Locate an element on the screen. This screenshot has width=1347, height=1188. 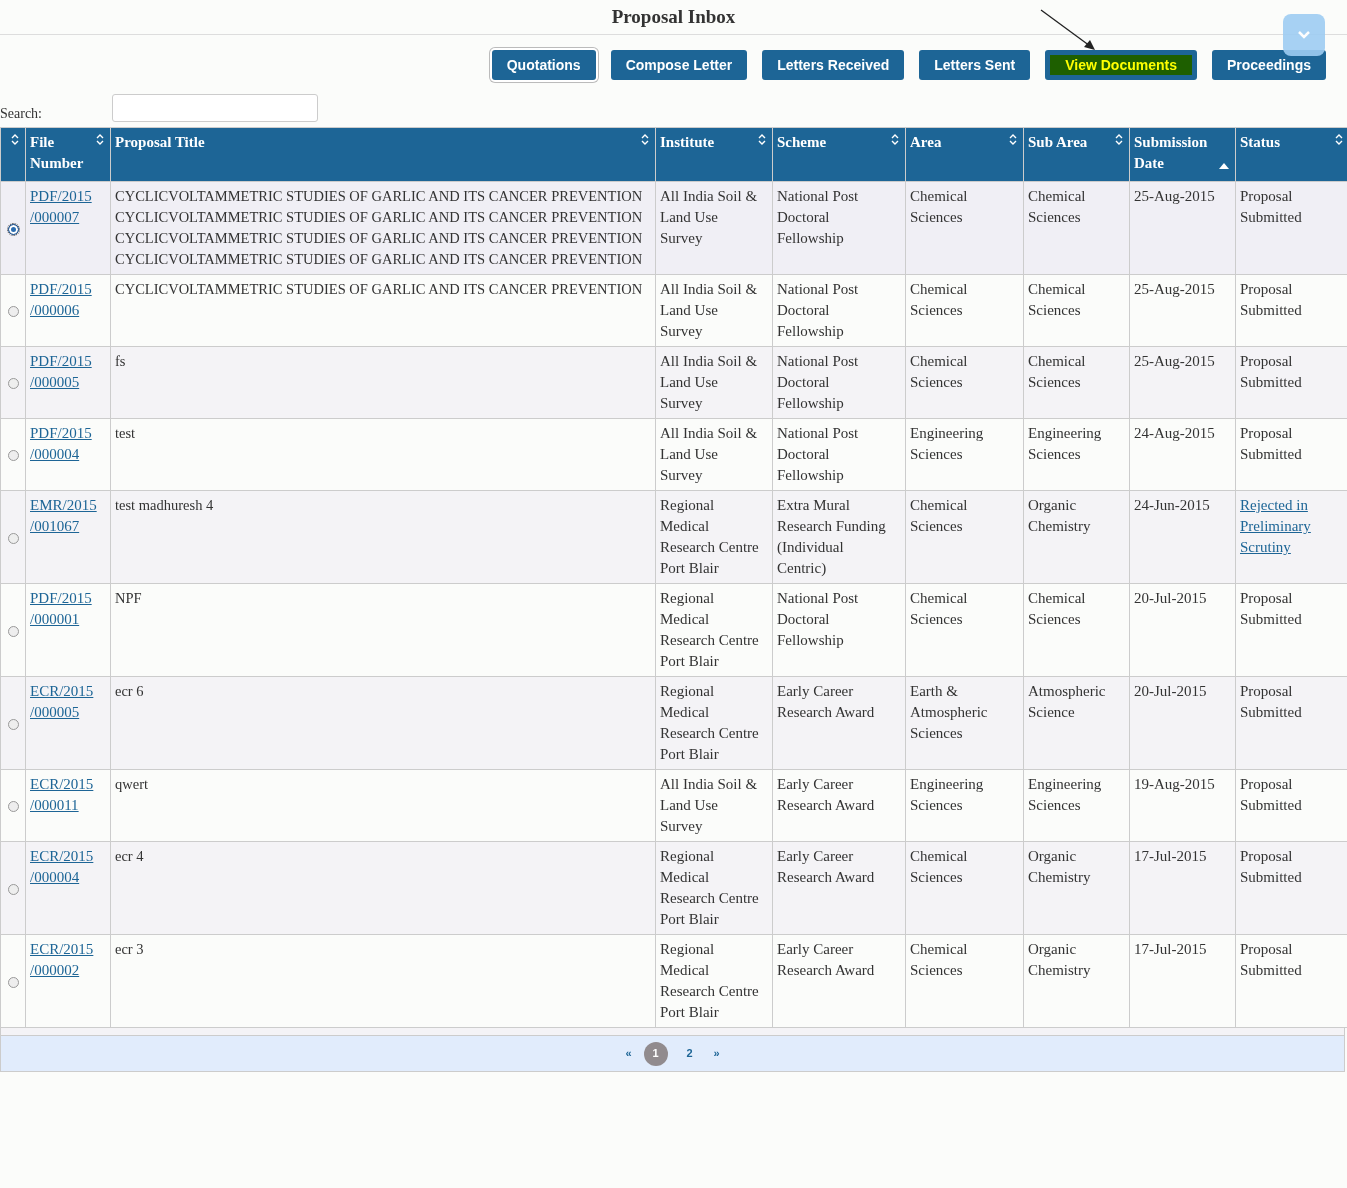
column-label: Scheme is located at coordinates (802, 142).